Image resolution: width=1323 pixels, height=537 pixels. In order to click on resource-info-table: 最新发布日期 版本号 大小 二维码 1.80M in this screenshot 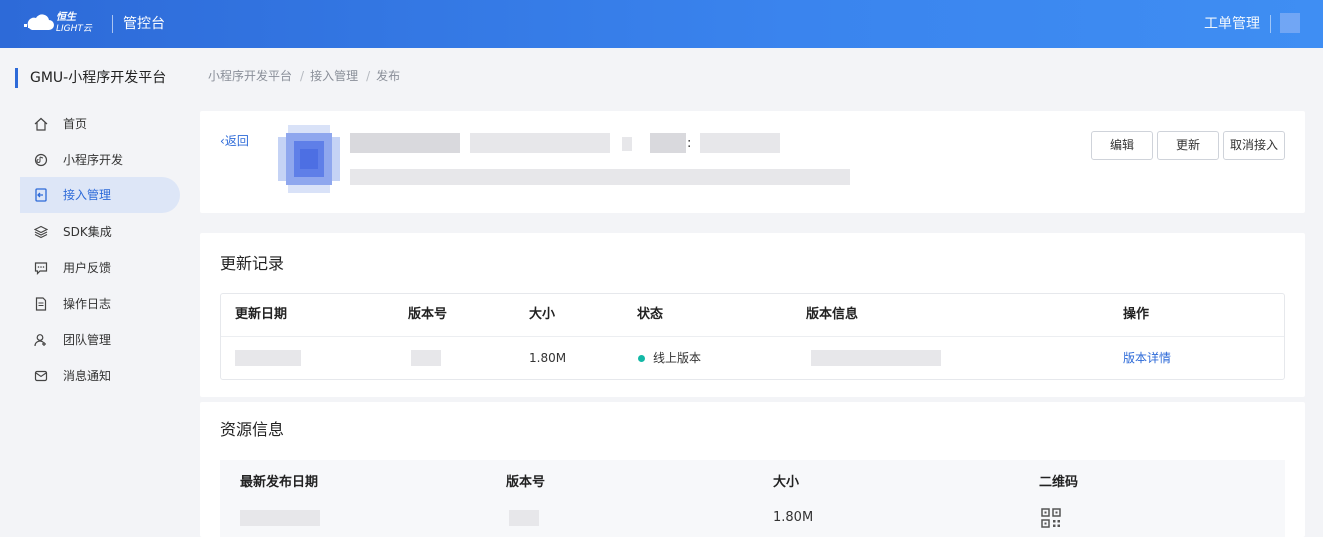, I will do `click(752, 498)`.